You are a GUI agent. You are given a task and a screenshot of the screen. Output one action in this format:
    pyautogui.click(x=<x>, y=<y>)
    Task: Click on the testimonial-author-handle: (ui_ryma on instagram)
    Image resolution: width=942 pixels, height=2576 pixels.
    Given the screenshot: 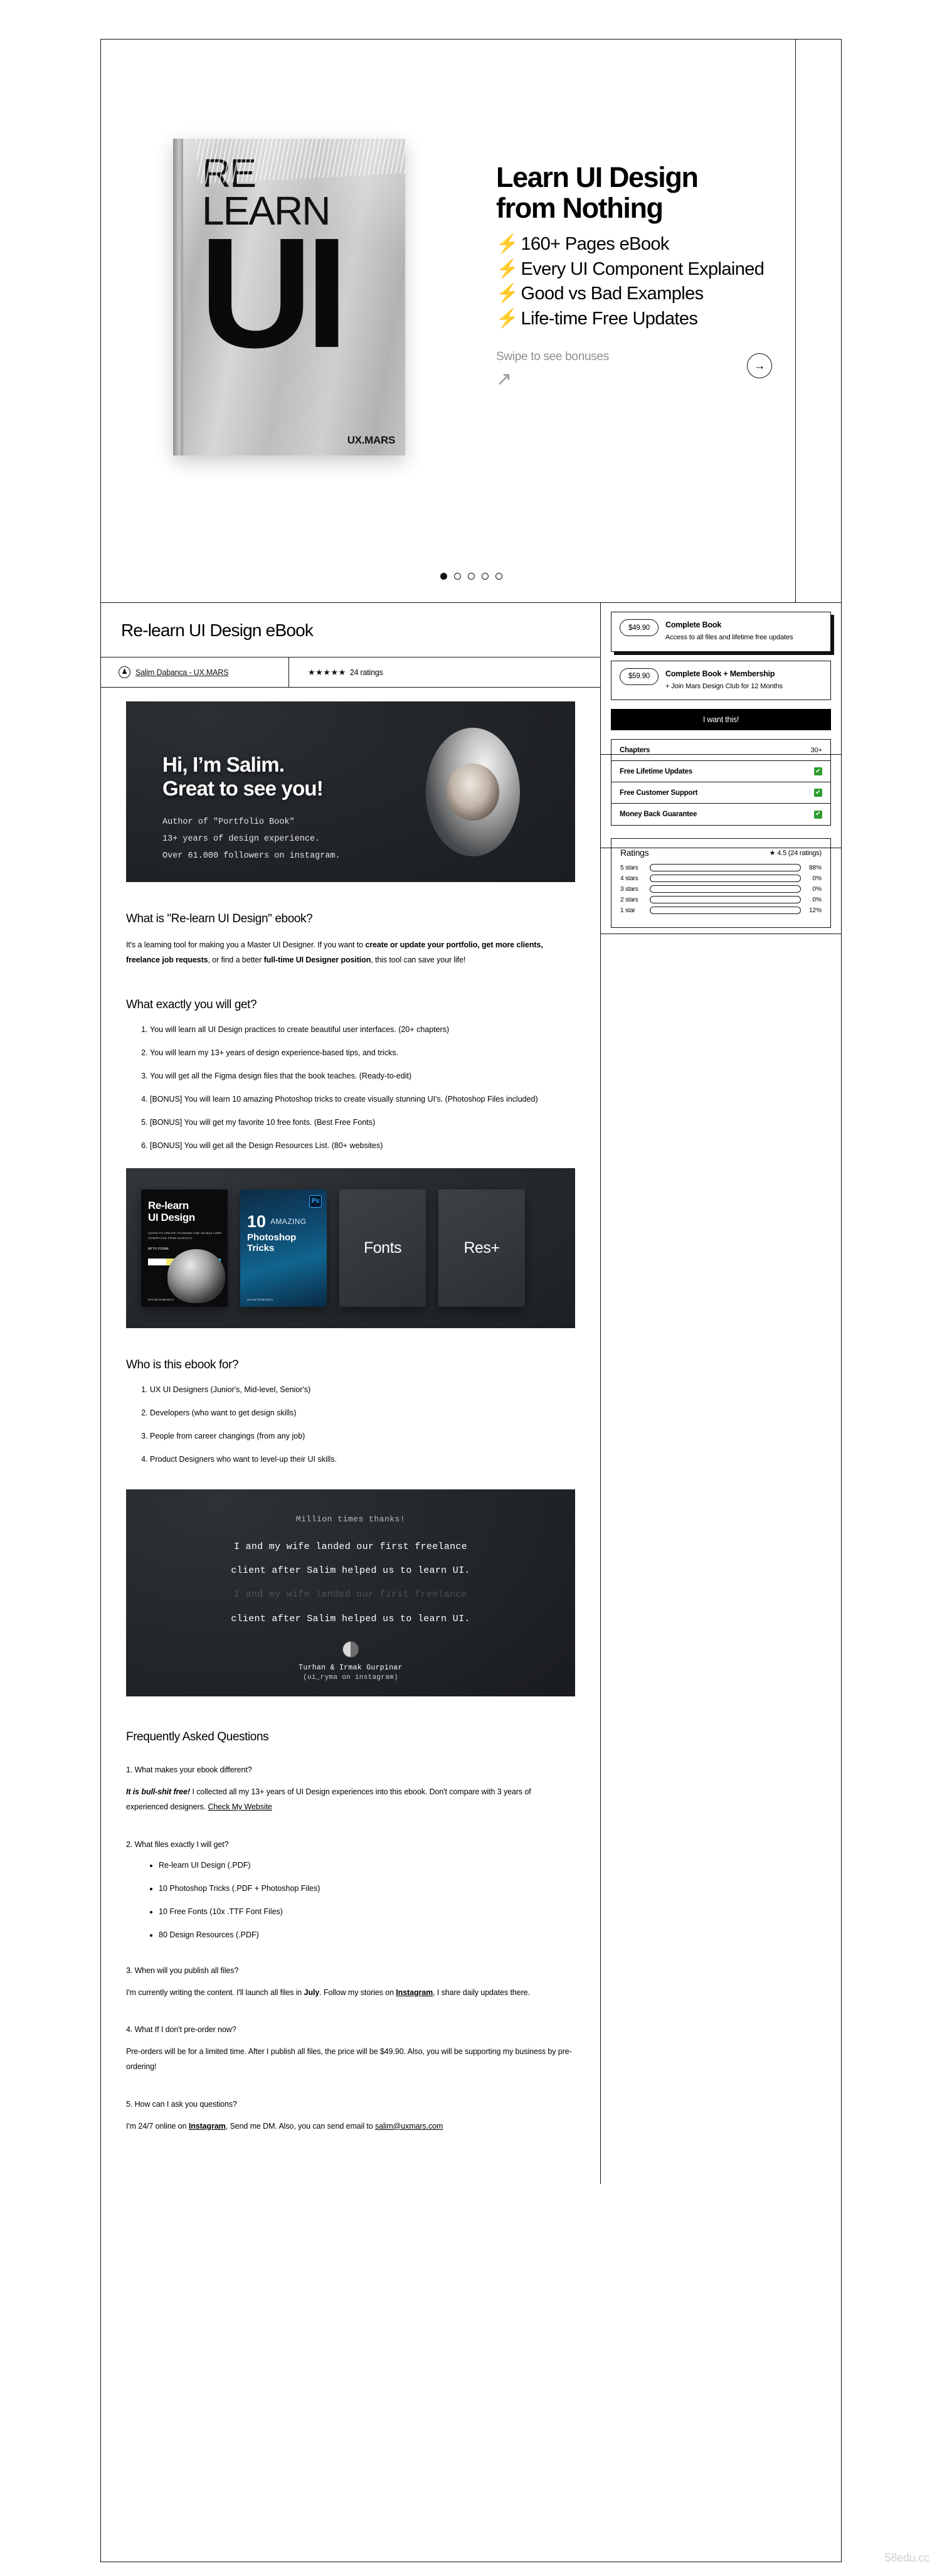 What is the action you would take?
    pyautogui.click(x=351, y=1677)
    